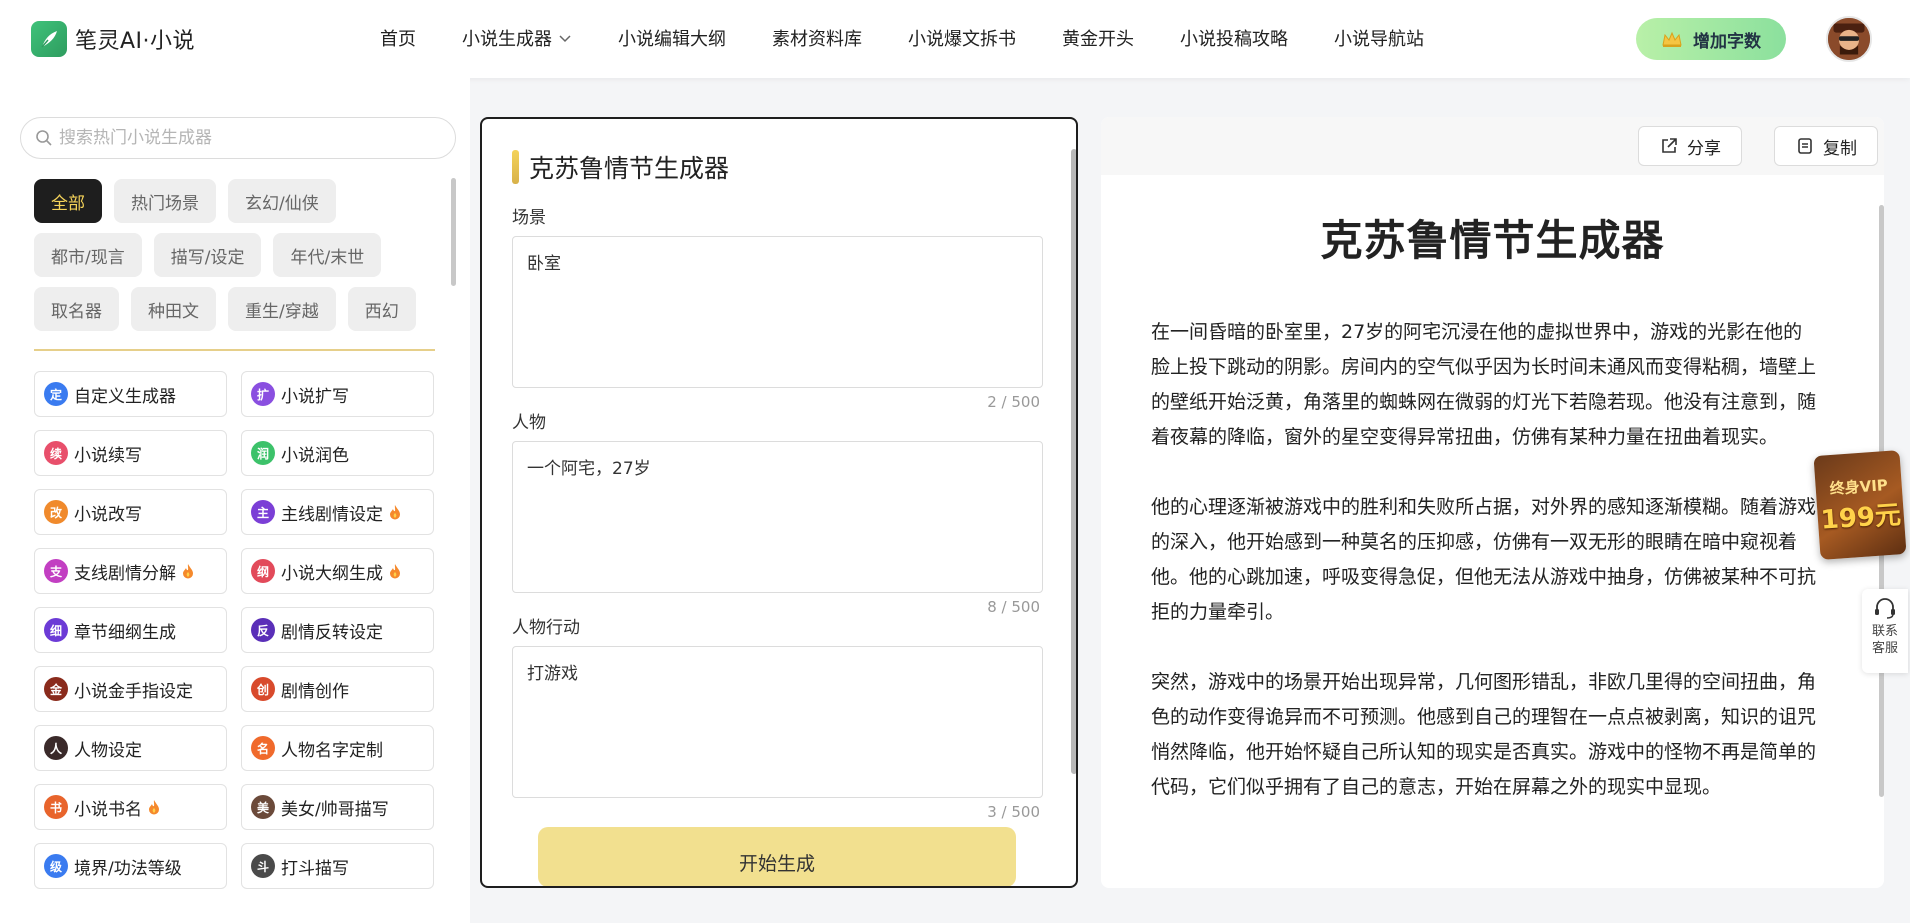  Describe the element at coordinates (672, 38) in the screenshot. I see `nav-outline-editor: 小说编辑大纲` at that location.